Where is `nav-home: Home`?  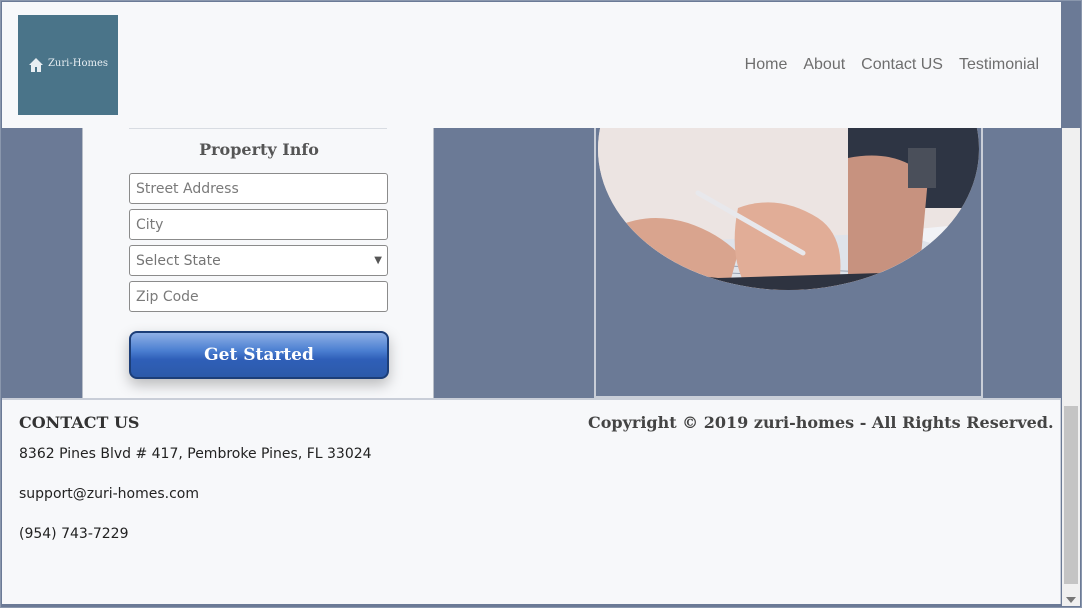
nav-home: Home is located at coordinates (766, 65).